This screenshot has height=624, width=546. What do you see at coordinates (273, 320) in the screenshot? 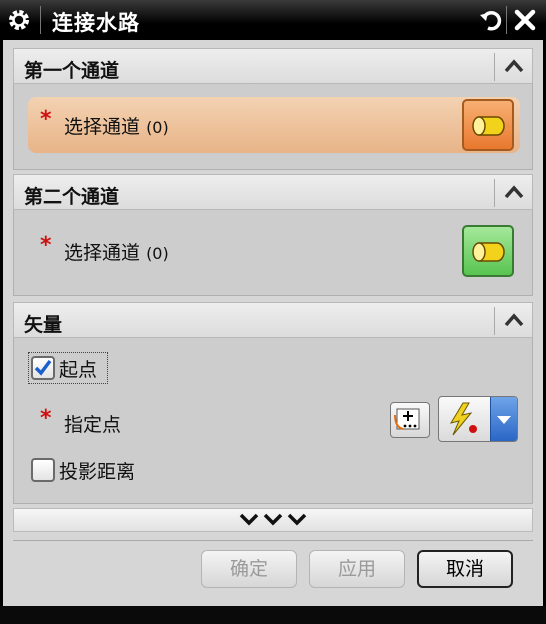
I see `group-header-vector: 矢量` at bounding box center [273, 320].